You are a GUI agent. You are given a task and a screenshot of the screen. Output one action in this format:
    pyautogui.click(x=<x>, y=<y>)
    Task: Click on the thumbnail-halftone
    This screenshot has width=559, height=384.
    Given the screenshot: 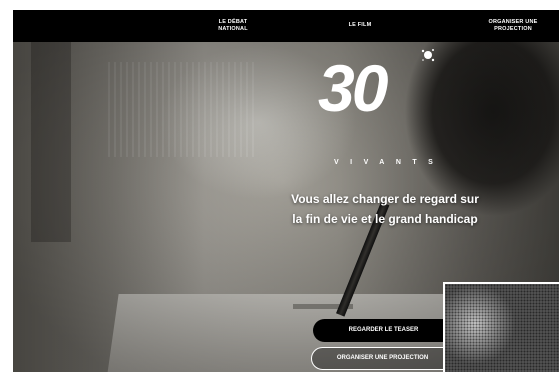 What is the action you would take?
    pyautogui.click(x=502, y=328)
    